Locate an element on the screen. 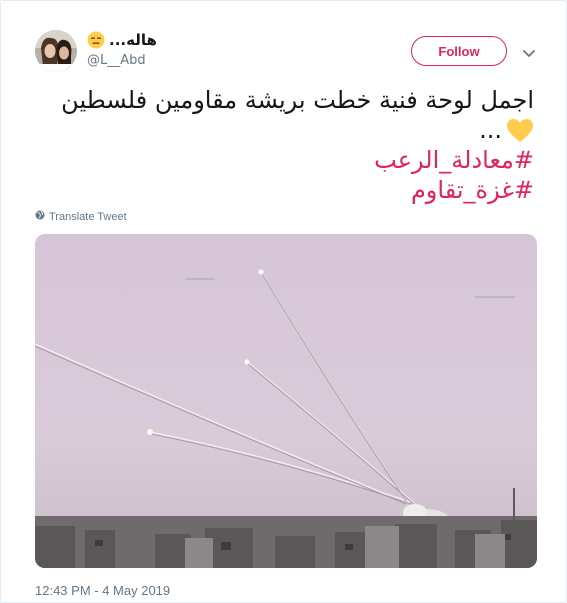 The width and height of the screenshot is (567, 603). translate-label: Translate Tweet is located at coordinates (88, 217).